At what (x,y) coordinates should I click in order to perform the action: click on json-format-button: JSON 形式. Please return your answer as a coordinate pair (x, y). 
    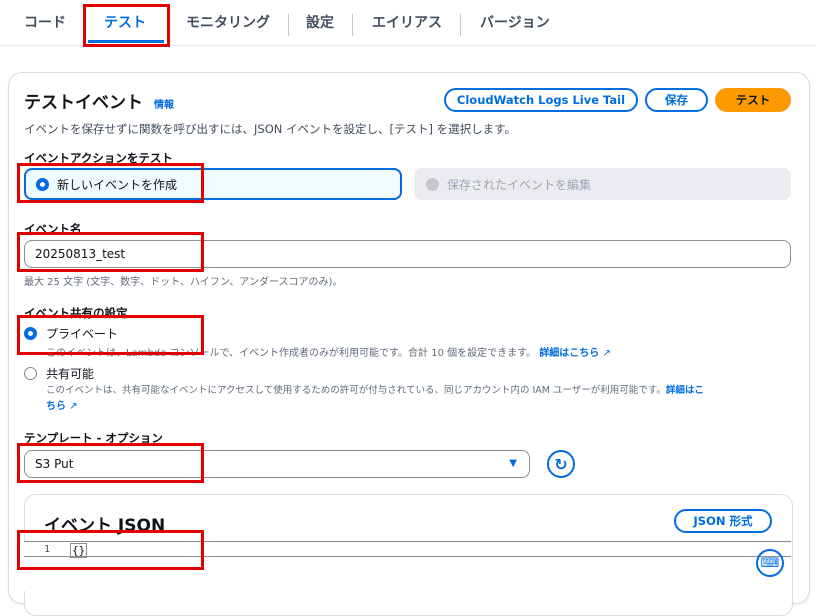
    Looking at the image, I should click on (723, 521).